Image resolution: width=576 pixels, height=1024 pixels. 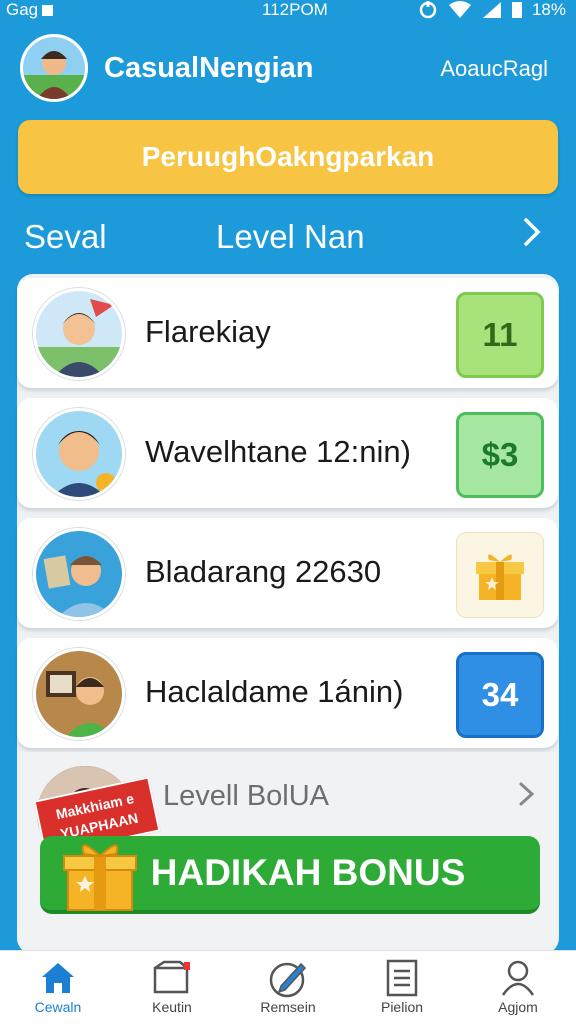 I want to click on nav-label: Agjom, so click(x=518, y=1007).